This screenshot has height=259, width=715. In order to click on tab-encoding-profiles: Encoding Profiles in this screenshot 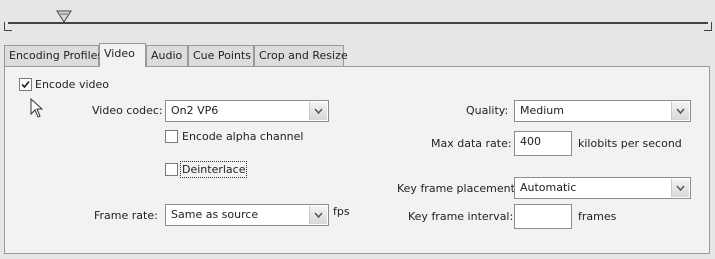, I will do `click(53, 55)`.